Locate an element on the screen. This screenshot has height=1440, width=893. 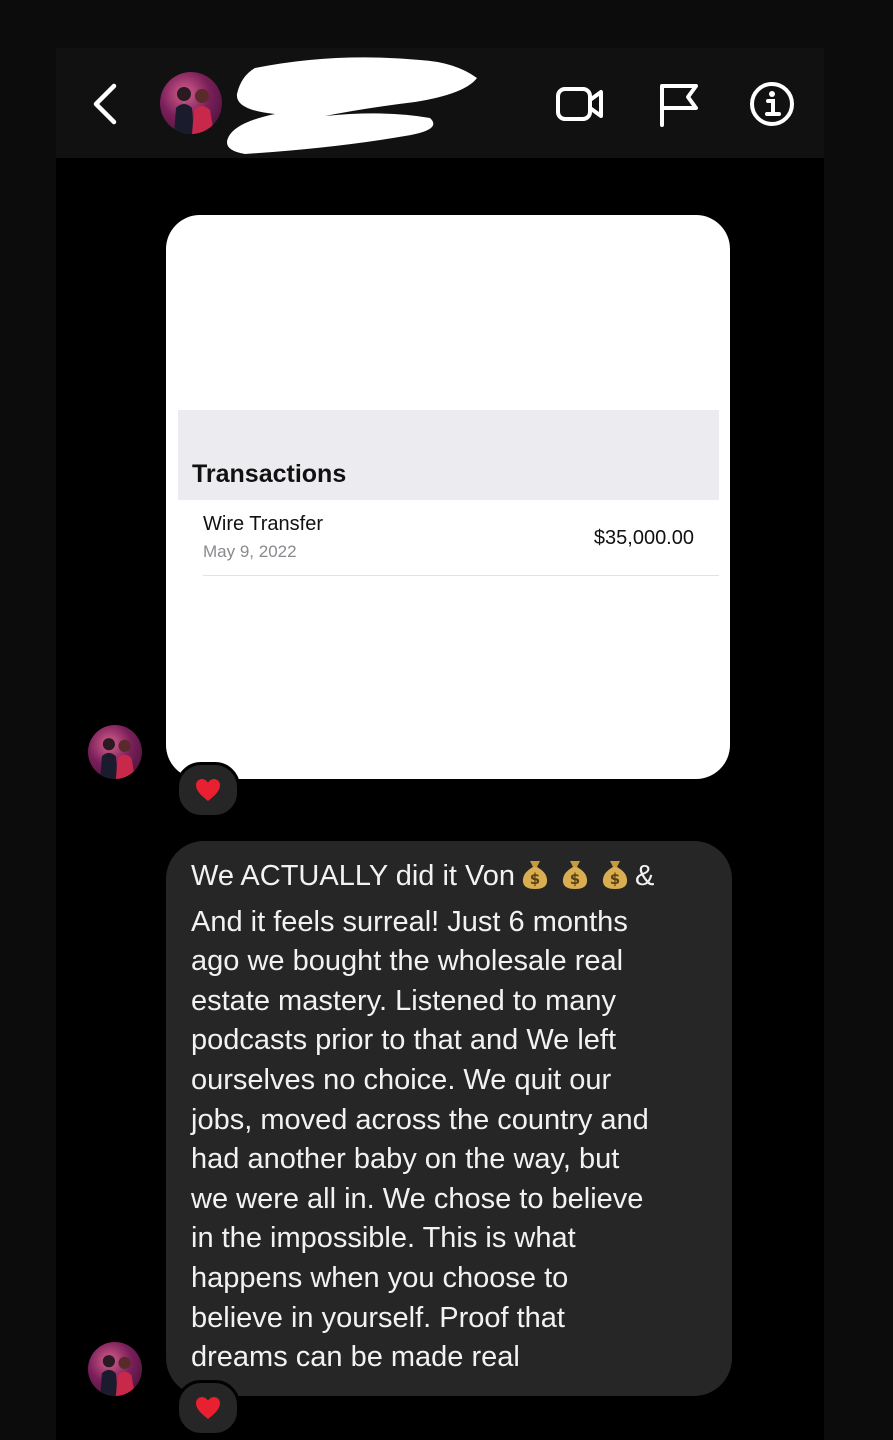
info-button is located at coordinates (772, 104).